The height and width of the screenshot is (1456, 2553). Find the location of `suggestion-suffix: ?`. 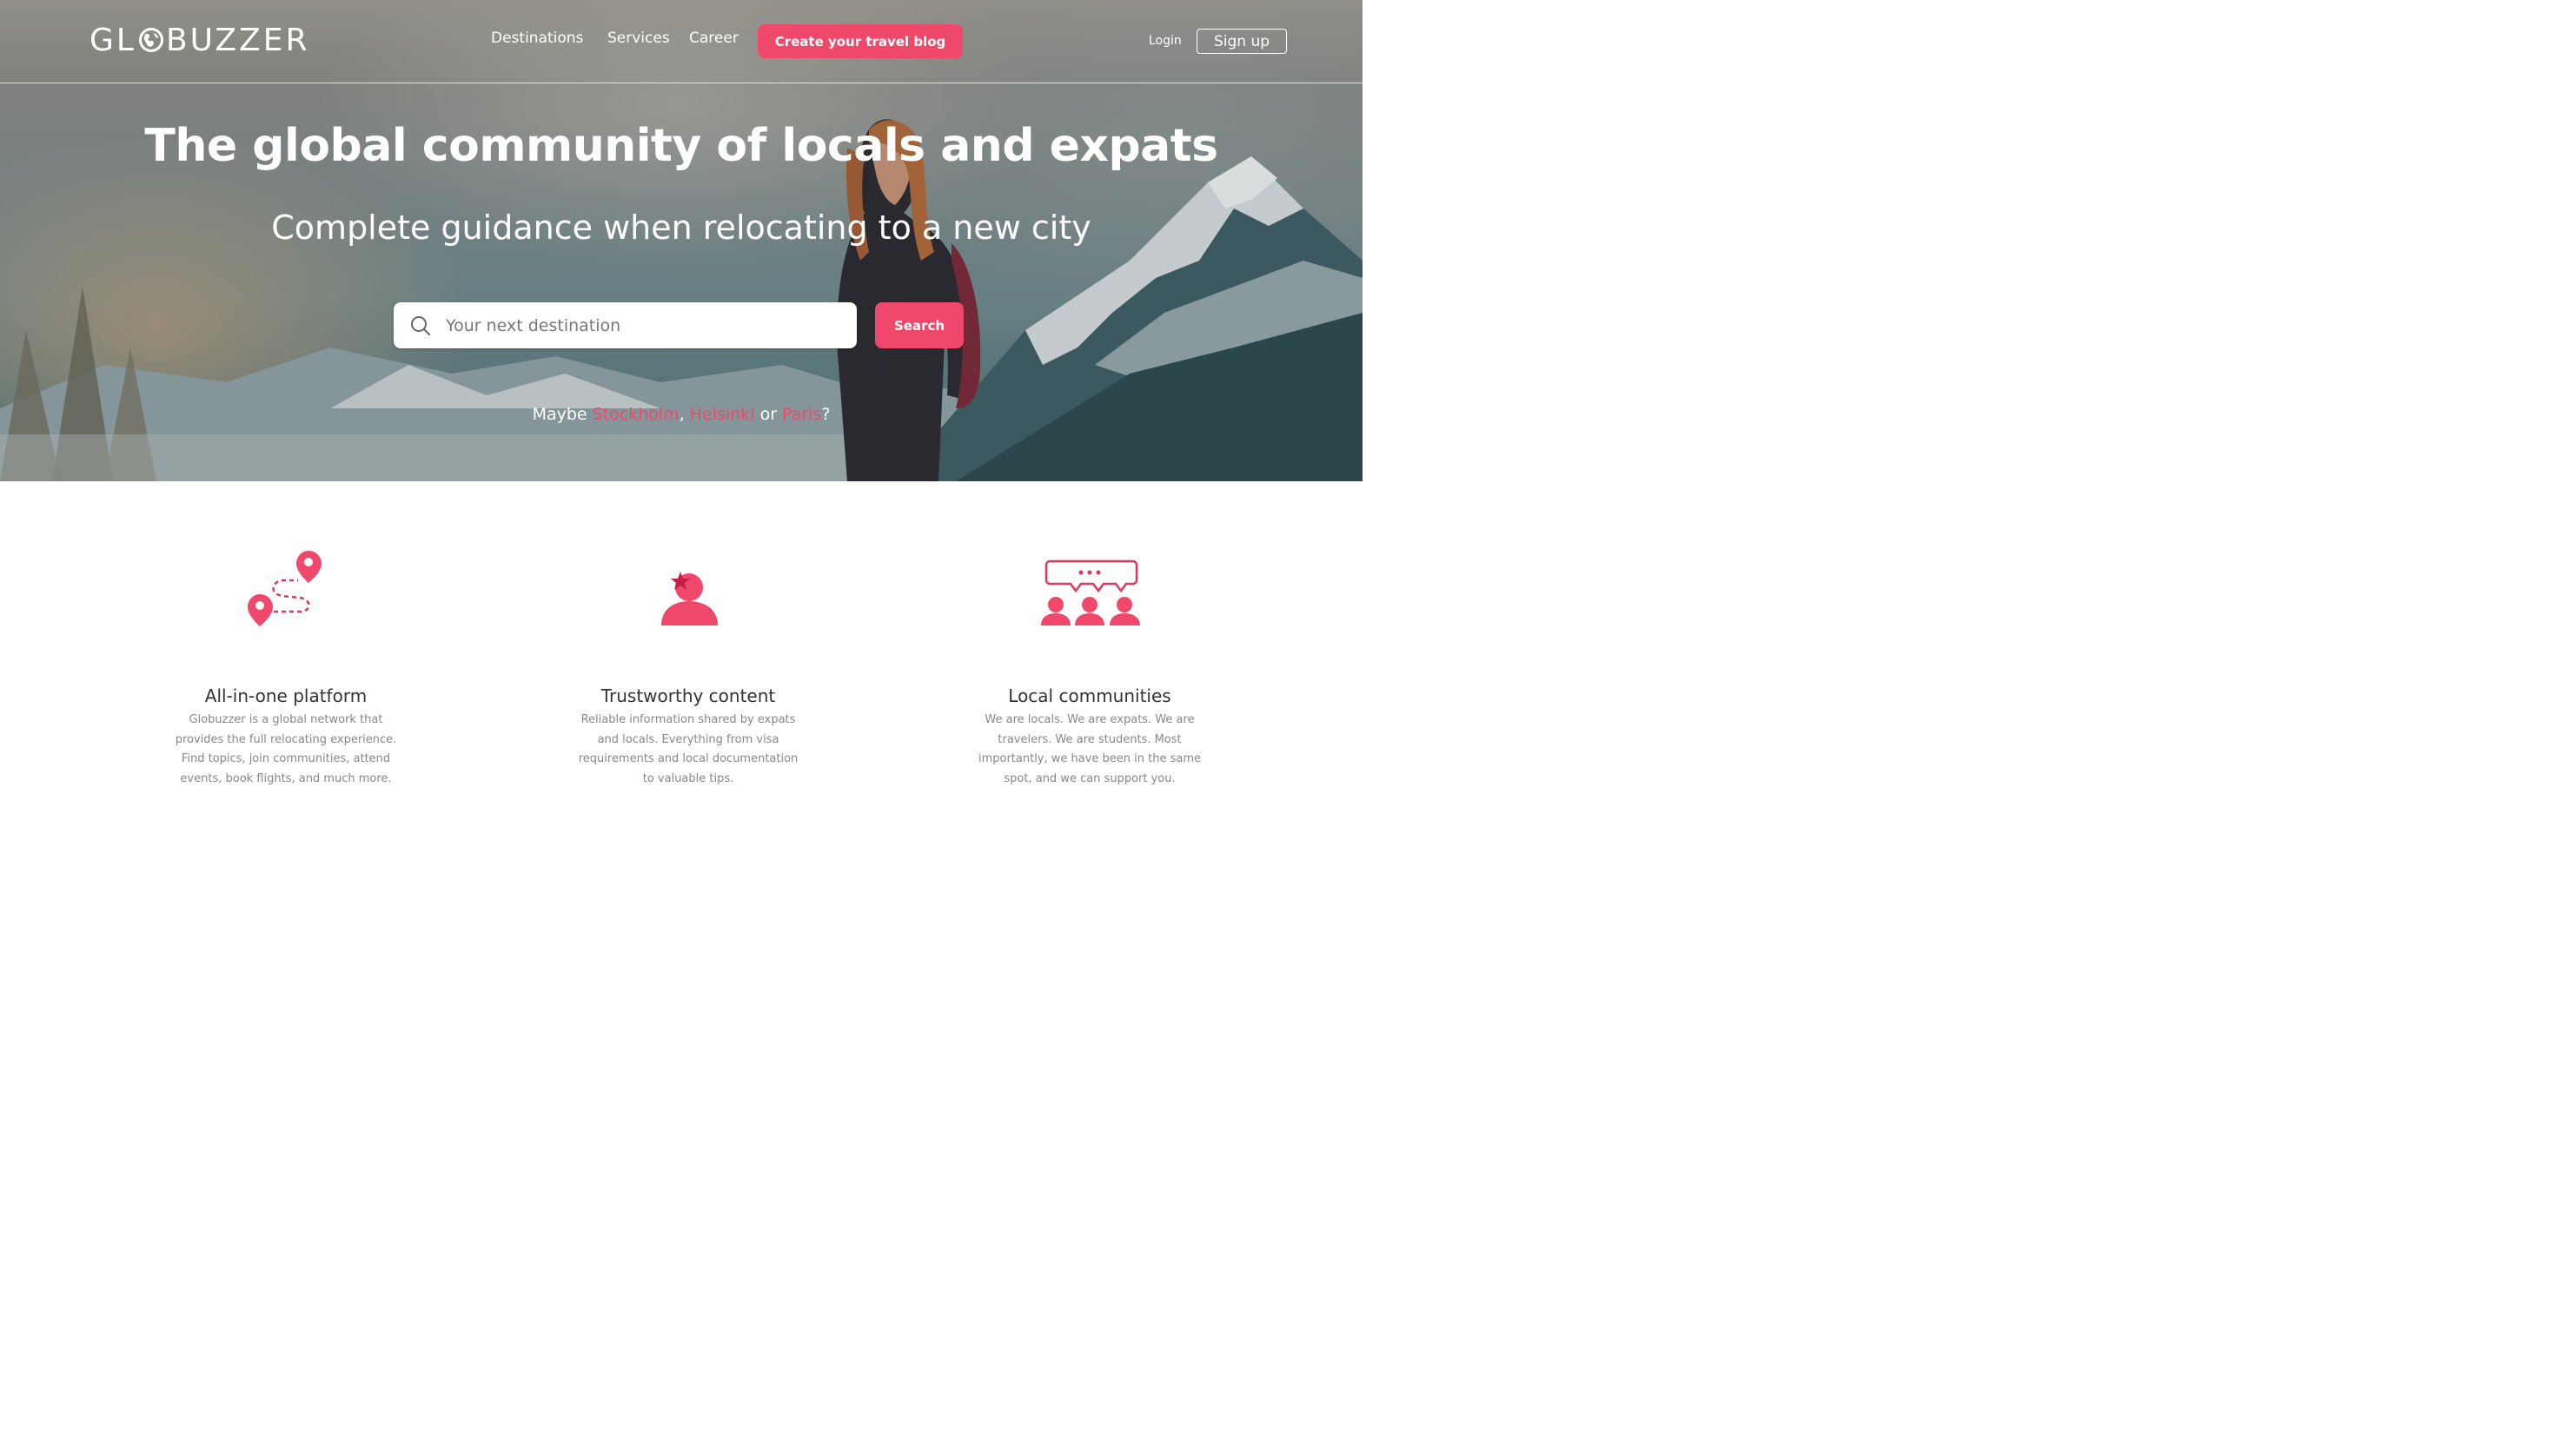

suggestion-suffix: ? is located at coordinates (826, 414).